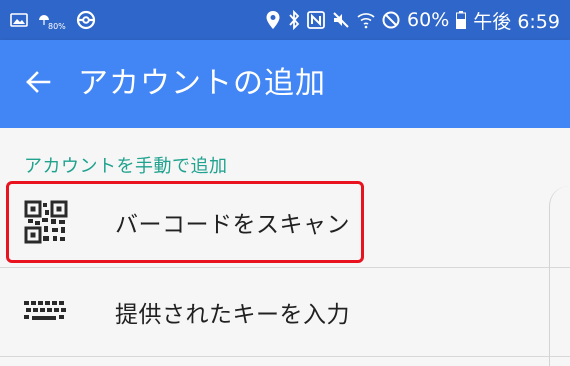  What do you see at coordinates (273, 20) in the screenshot?
I see `location-icon` at bounding box center [273, 20].